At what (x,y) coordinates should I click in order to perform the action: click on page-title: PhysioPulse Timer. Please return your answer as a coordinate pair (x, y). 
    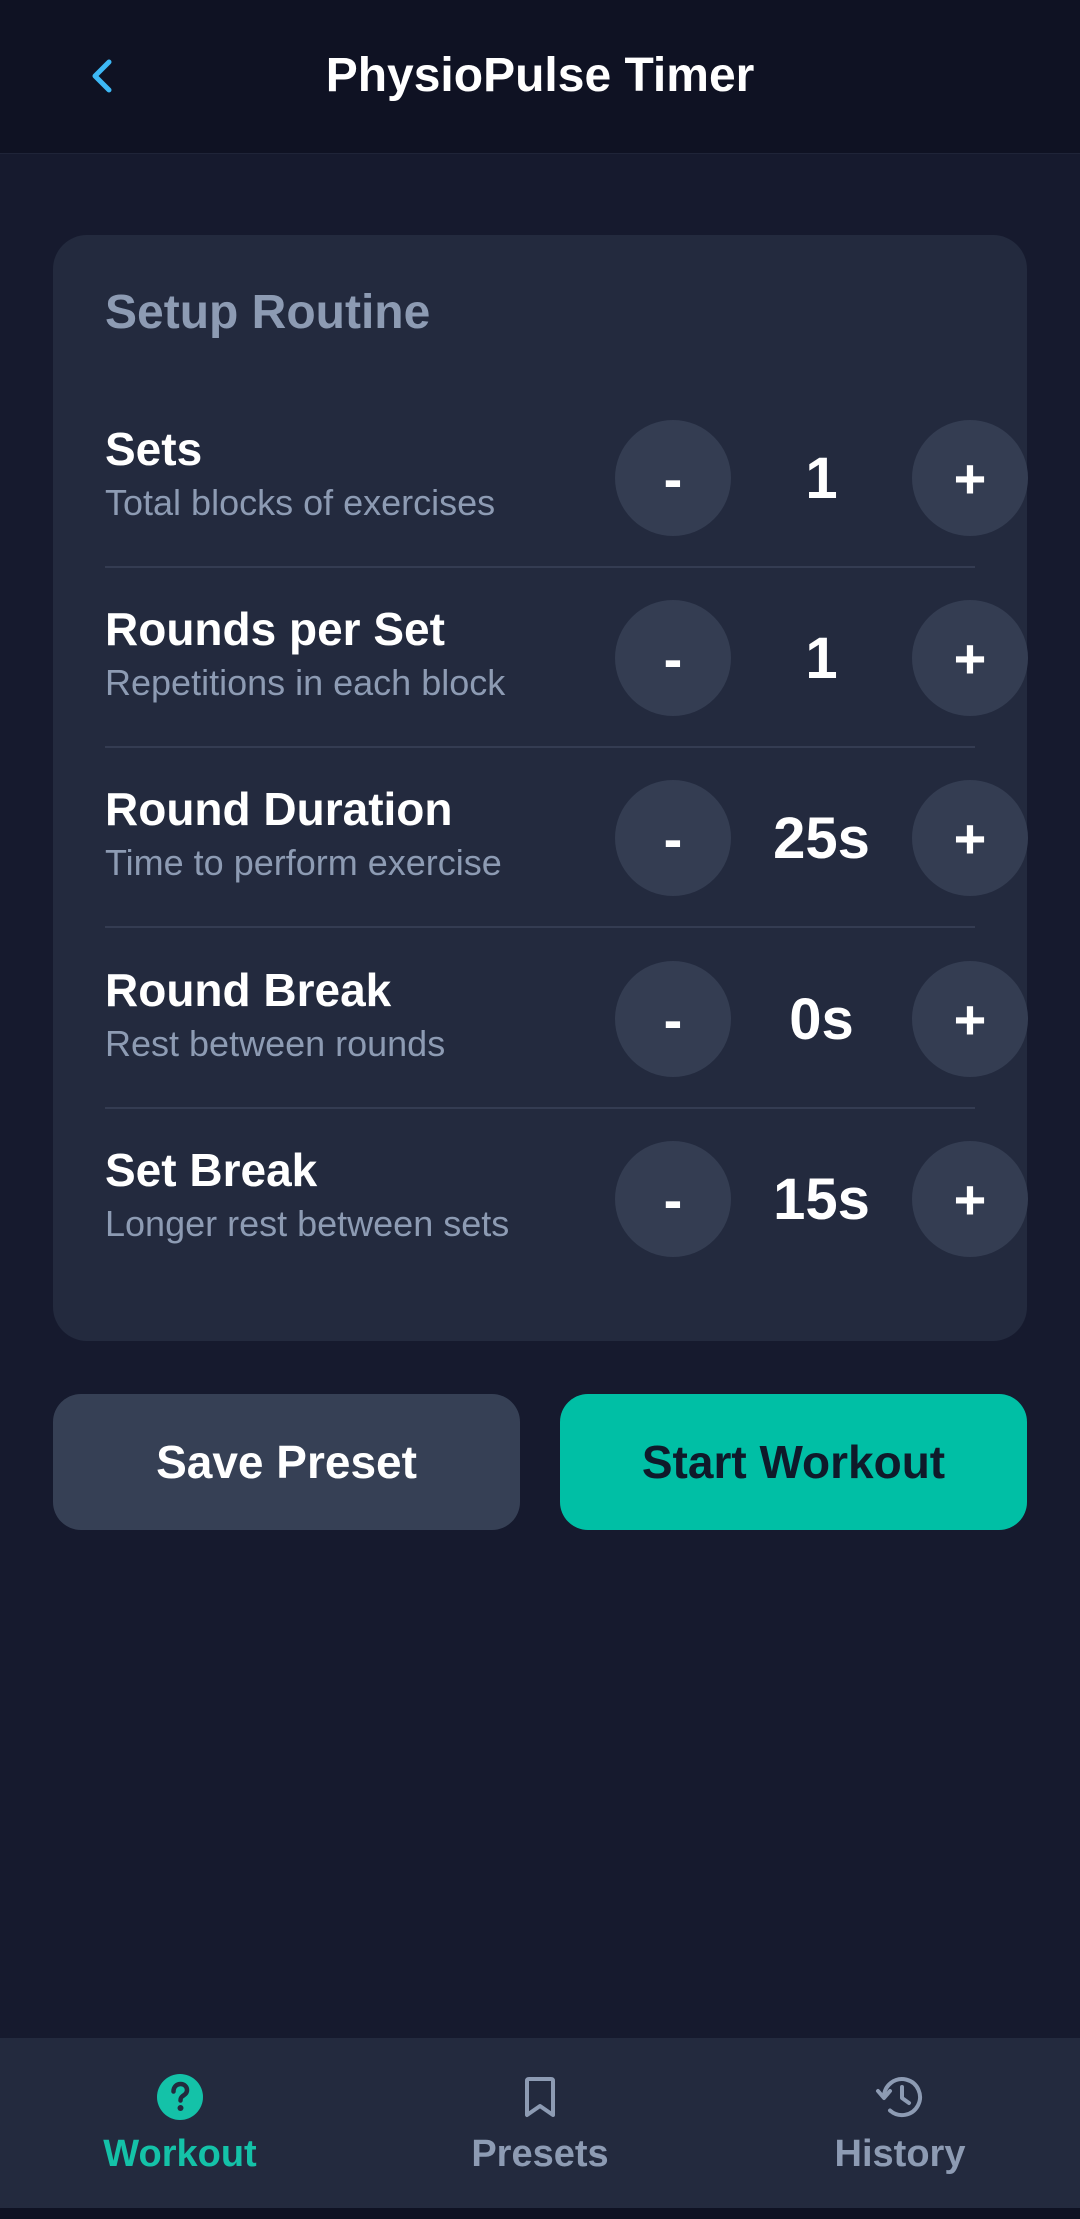
    Looking at the image, I should click on (540, 75).